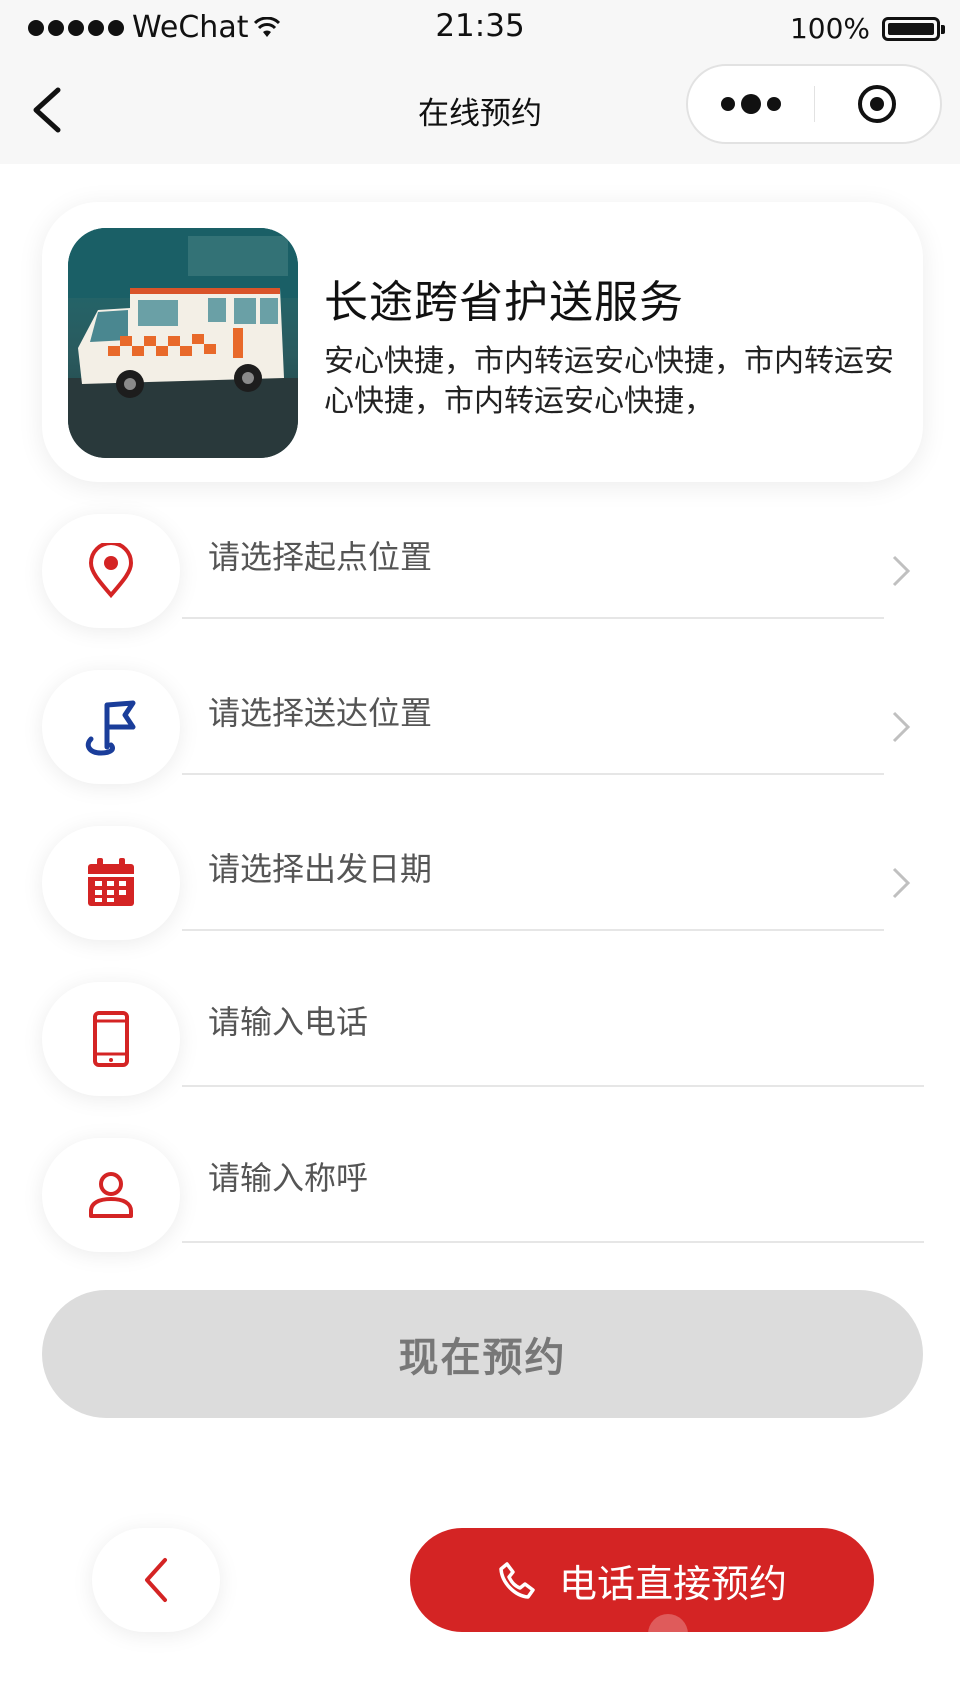 Image resolution: width=960 pixels, height=1705 pixels. Describe the element at coordinates (668, 1634) in the screenshot. I see `watermark-icon` at that location.